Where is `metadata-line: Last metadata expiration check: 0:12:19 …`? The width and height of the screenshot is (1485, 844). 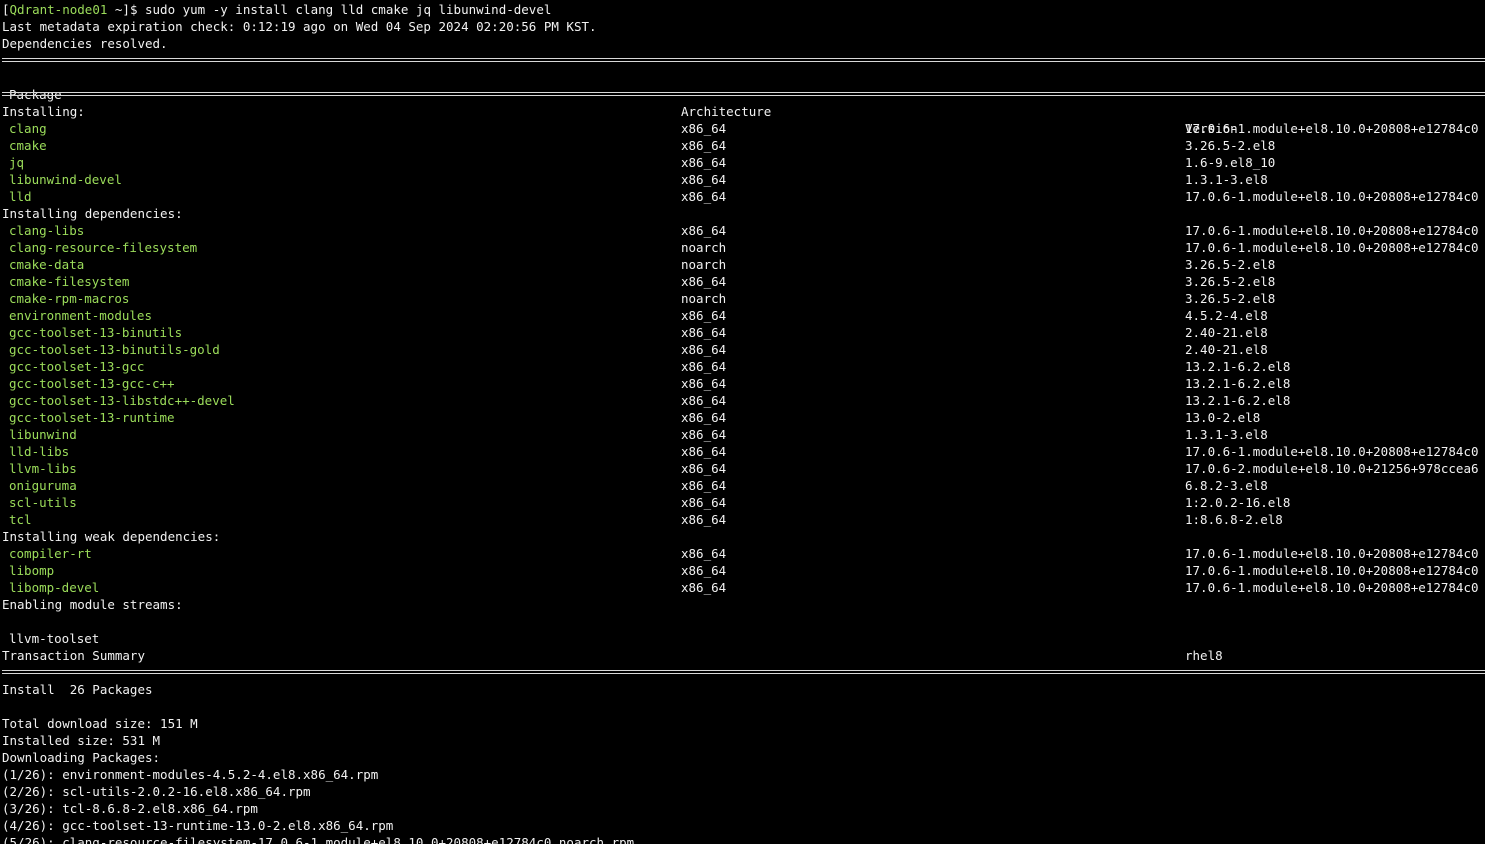
metadata-line: Last metadata expiration check: 0:12:19 … is located at coordinates (299, 26).